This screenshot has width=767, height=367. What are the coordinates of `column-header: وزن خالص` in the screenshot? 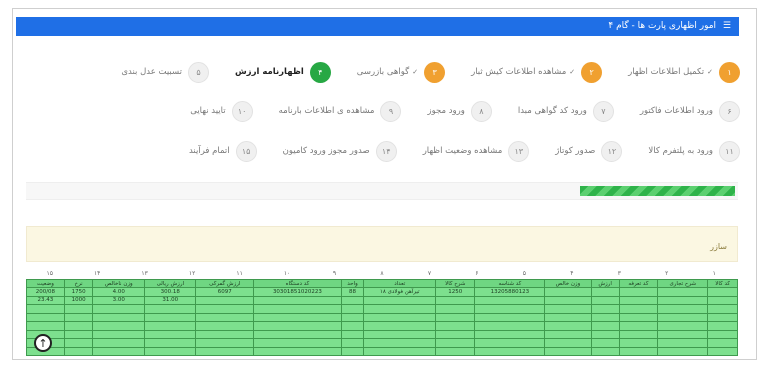 It's located at (568, 283).